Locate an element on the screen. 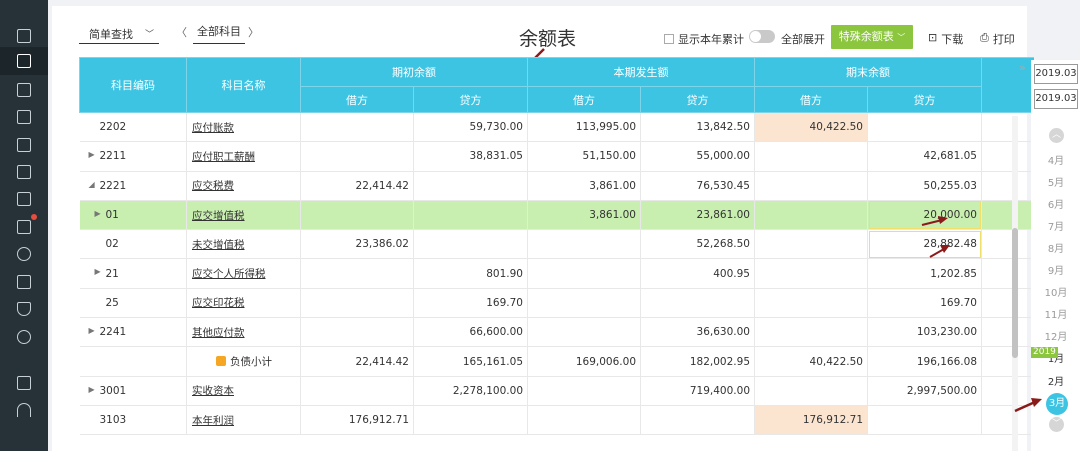 This screenshot has height=451, width=1080. building-icon is located at coordinates (24, 117).